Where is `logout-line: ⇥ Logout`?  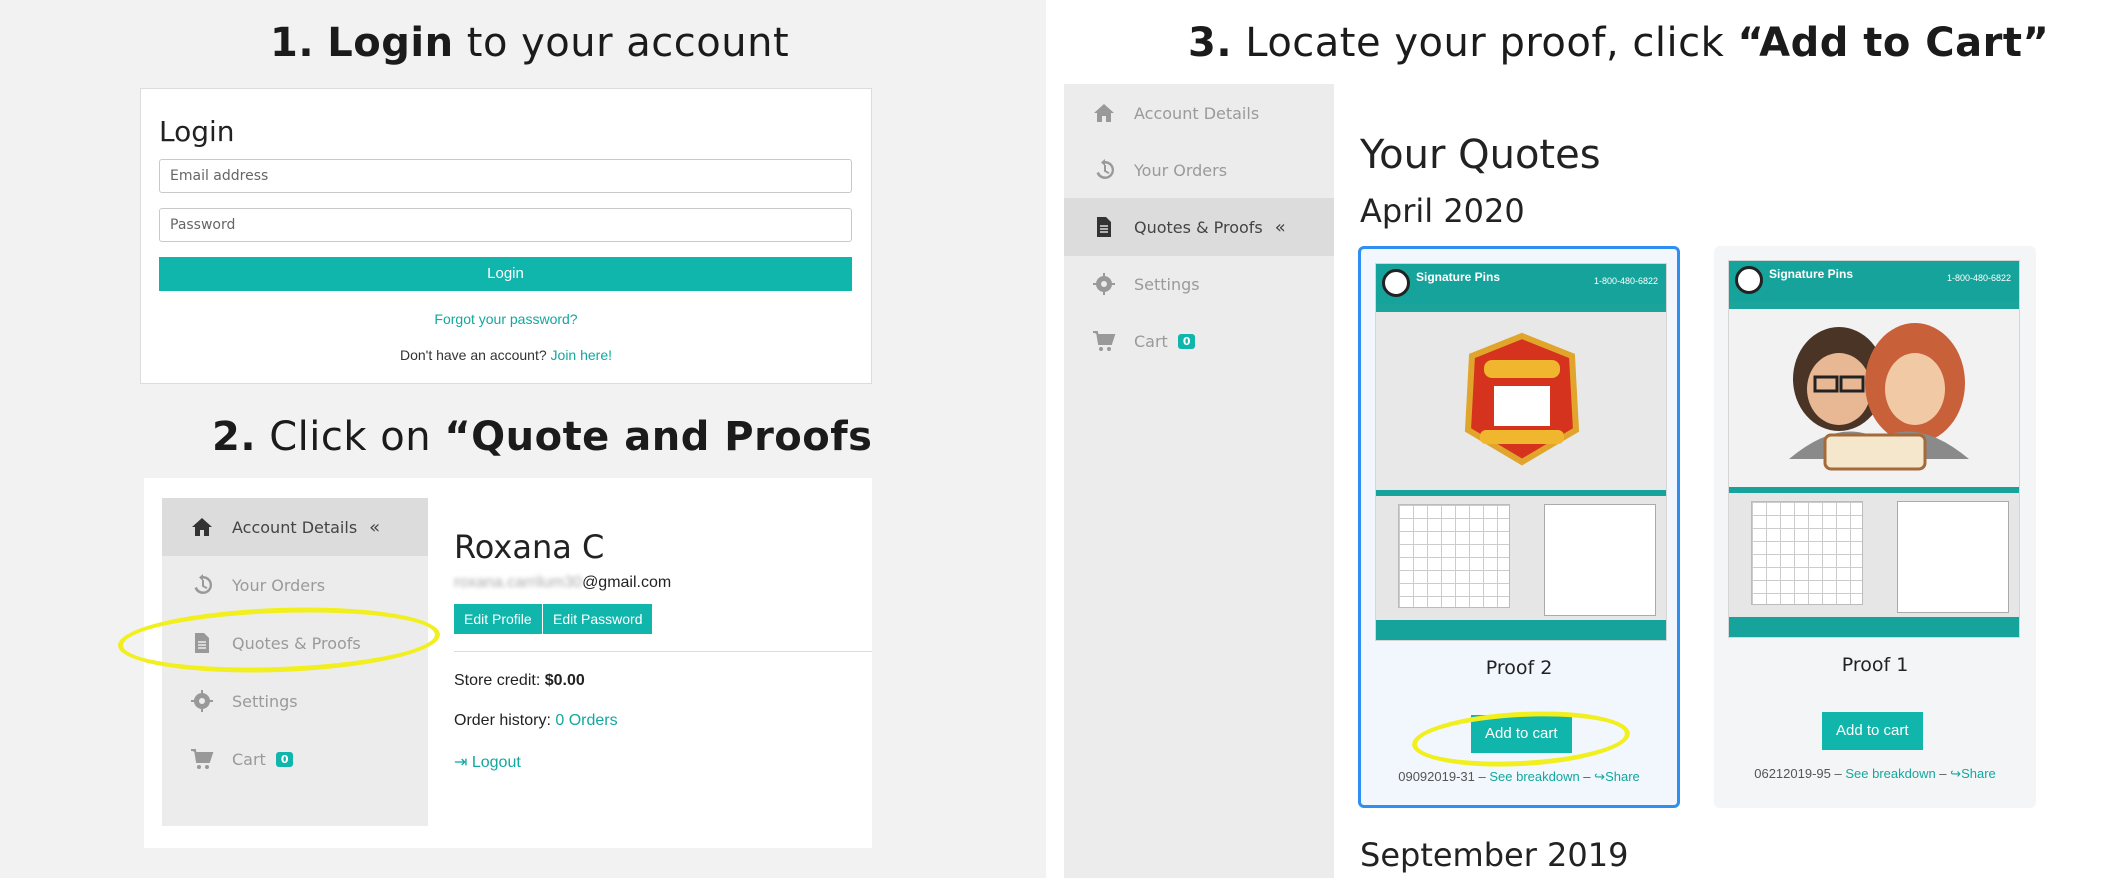 logout-line: ⇥ Logout is located at coordinates (487, 762).